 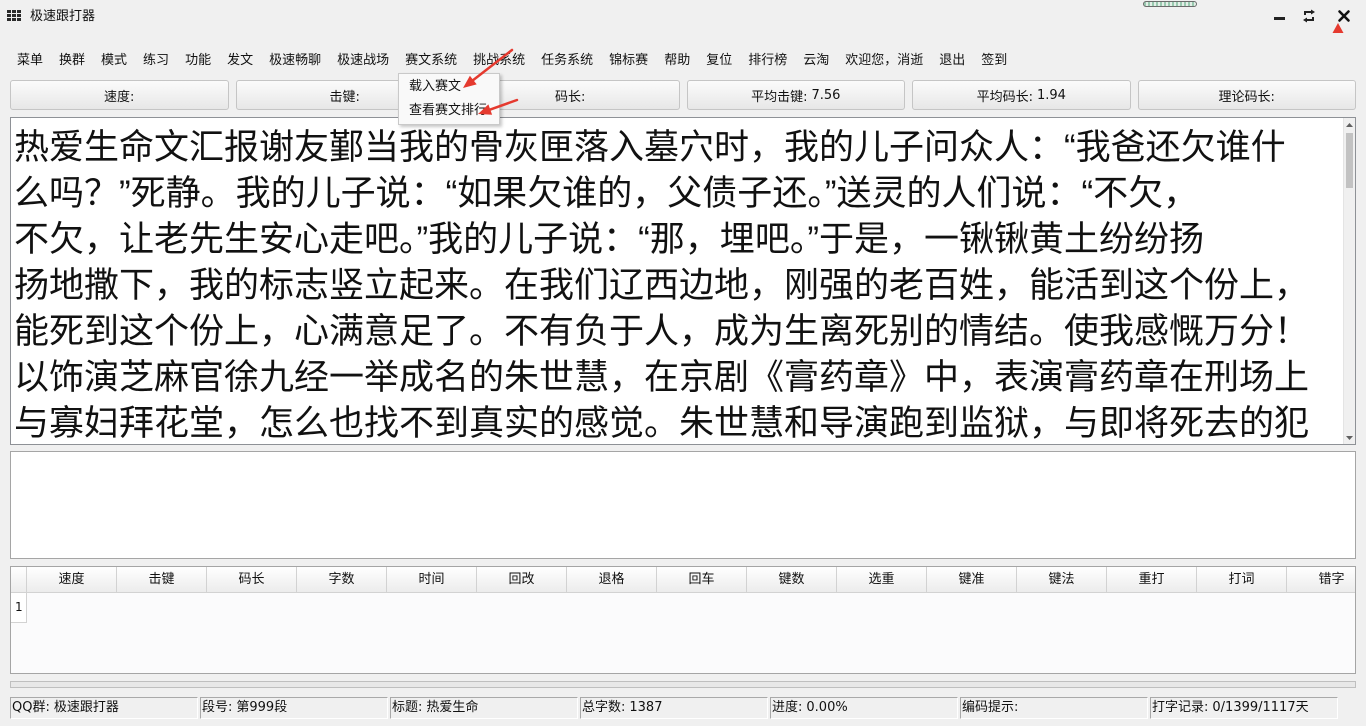 I want to click on average-keystroke-stat-button: 平均击键: 7.56, so click(x=795, y=95).